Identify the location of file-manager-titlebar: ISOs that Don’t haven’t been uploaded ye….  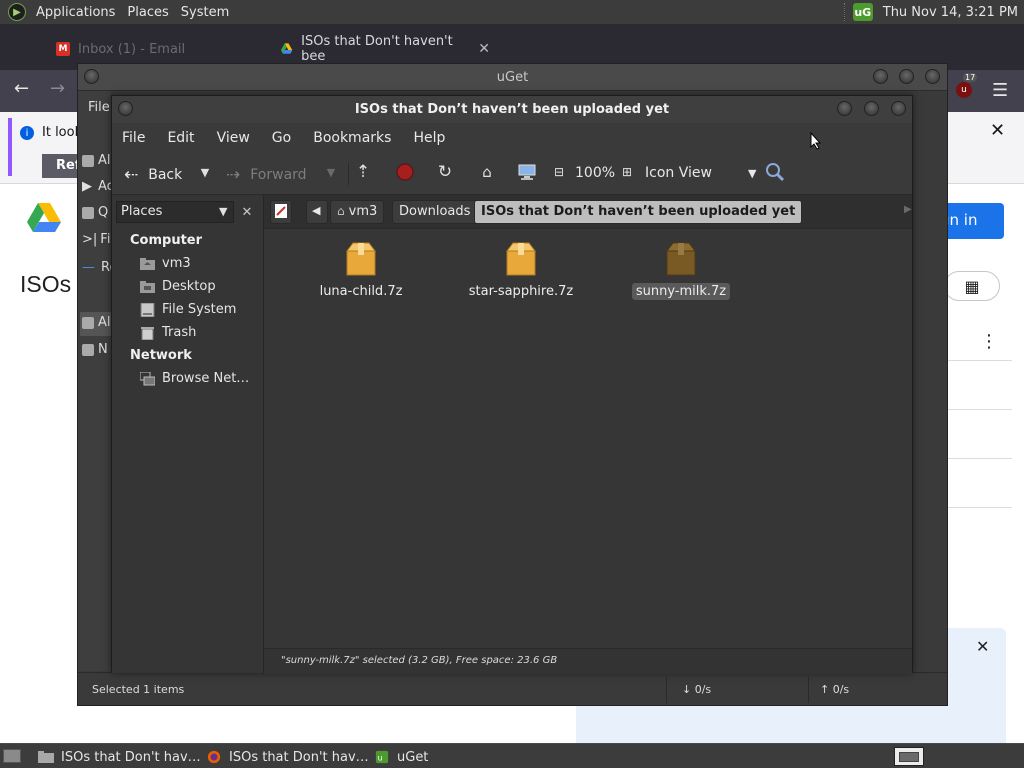
(512, 109).